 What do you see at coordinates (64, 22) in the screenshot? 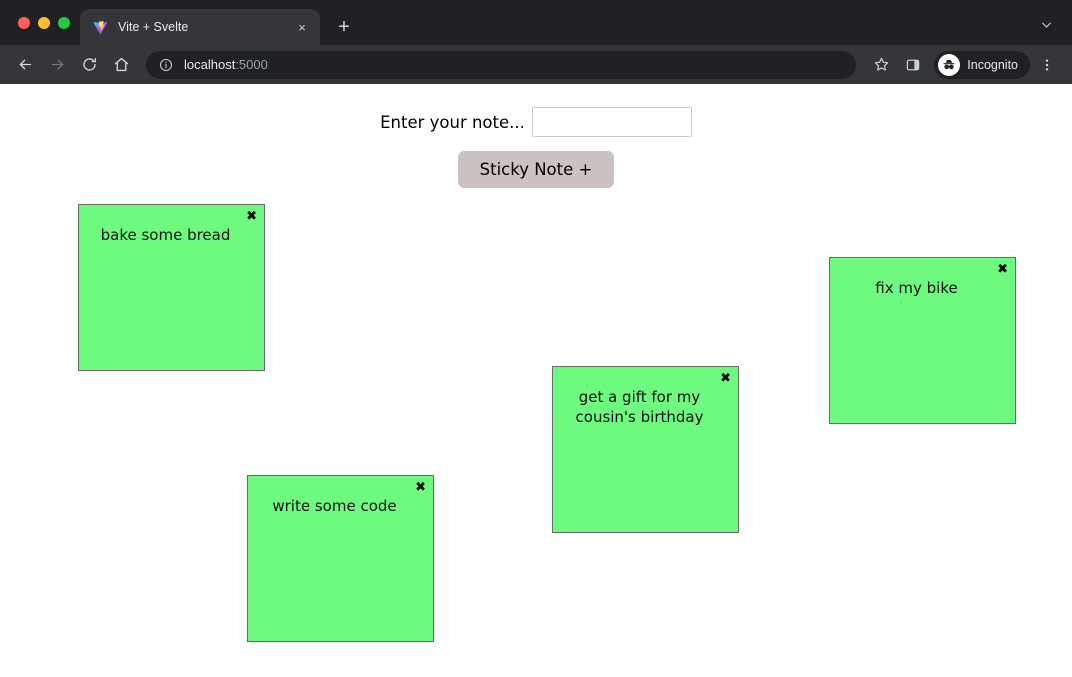
I see `maximize-window-button` at bounding box center [64, 22].